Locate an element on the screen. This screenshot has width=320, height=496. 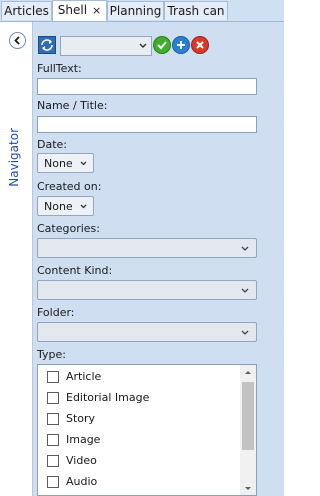
saved-search-select is located at coordinates (106, 46).